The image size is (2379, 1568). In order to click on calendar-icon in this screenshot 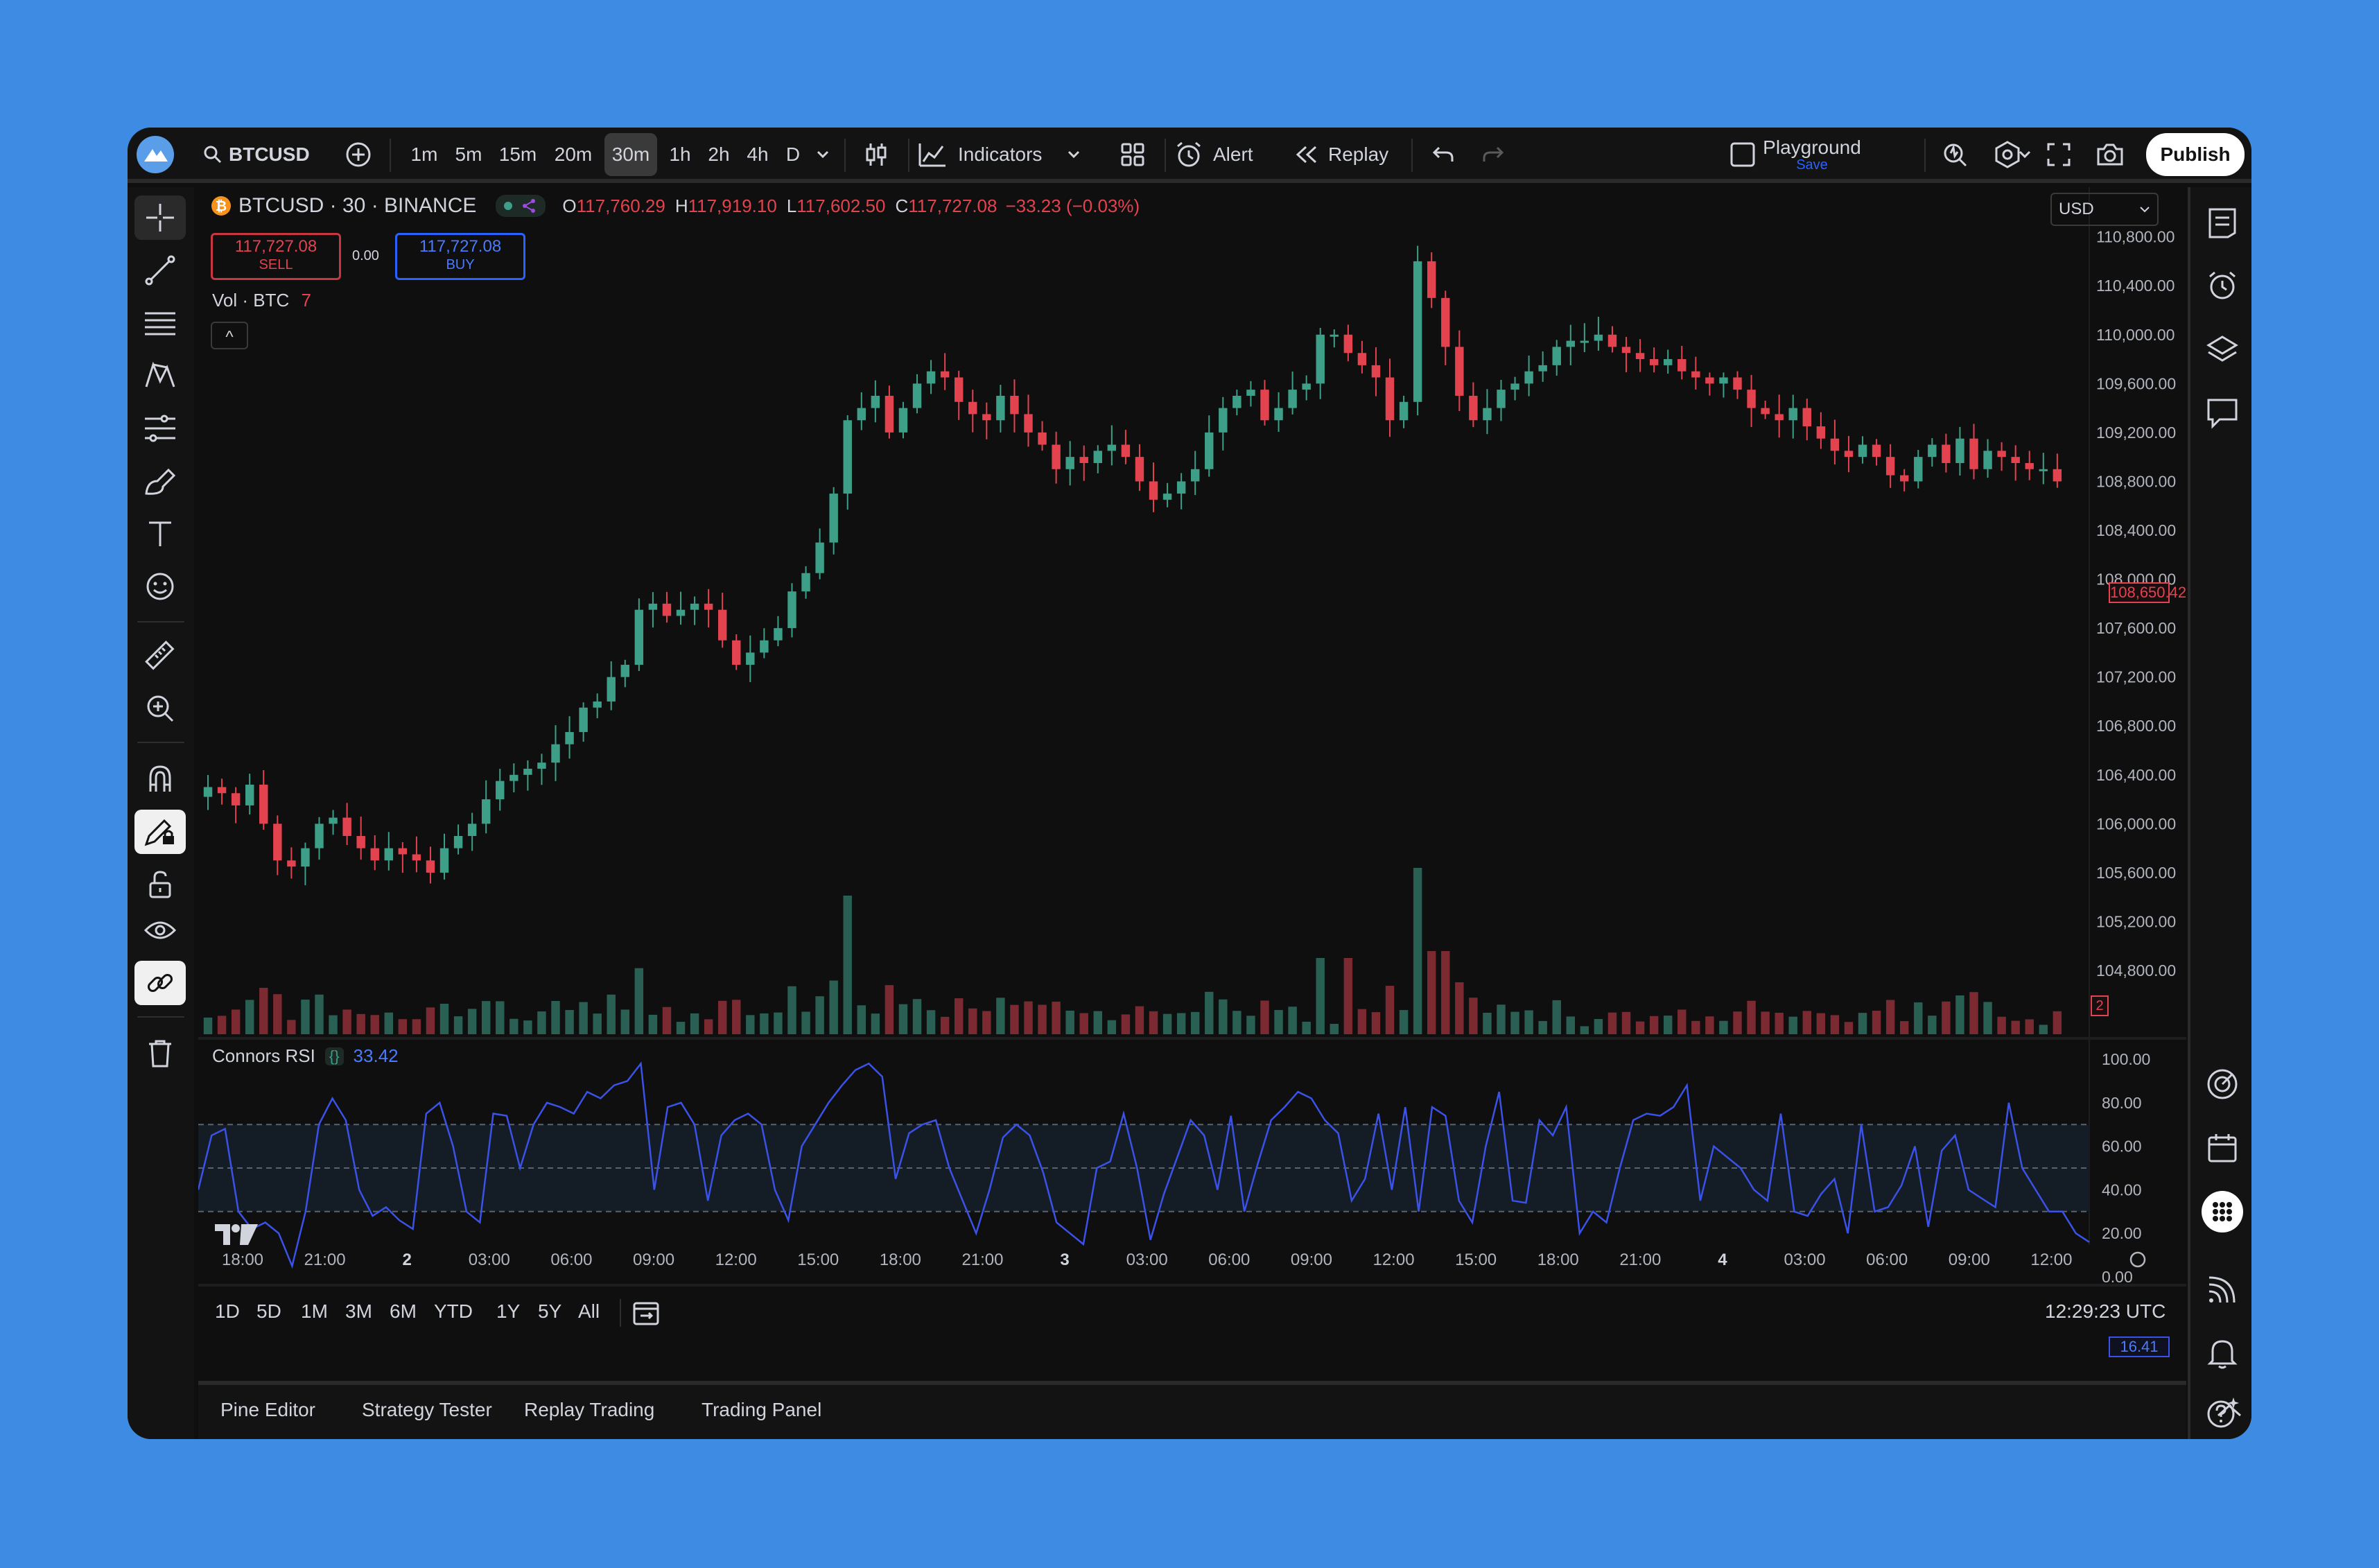, I will do `click(2222, 1148)`.